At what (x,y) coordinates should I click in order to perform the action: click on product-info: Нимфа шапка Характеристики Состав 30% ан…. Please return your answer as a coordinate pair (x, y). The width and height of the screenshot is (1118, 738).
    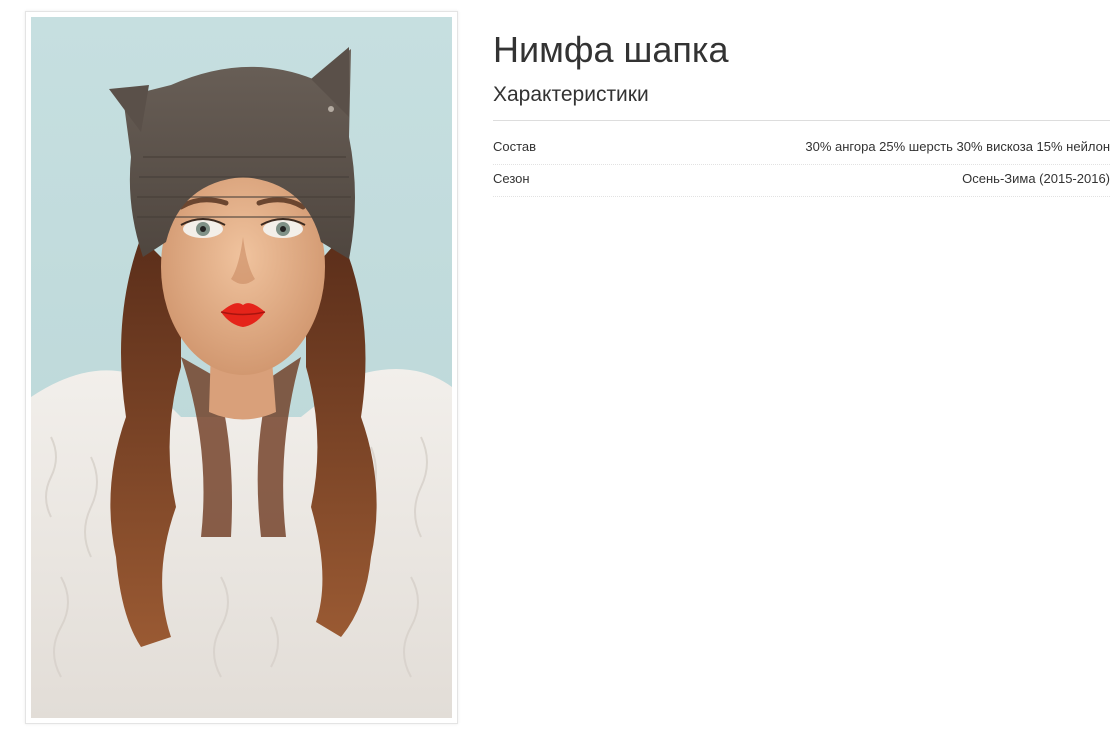
    Looking at the image, I should click on (801, 113).